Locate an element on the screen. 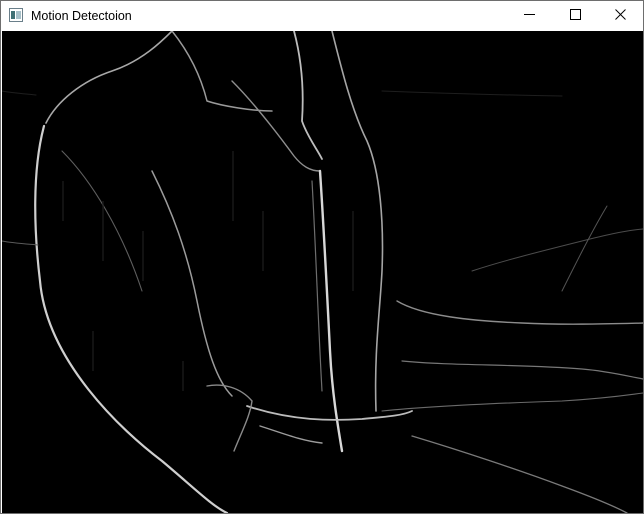 The height and width of the screenshot is (514, 644). close-icon is located at coordinates (620, 16).